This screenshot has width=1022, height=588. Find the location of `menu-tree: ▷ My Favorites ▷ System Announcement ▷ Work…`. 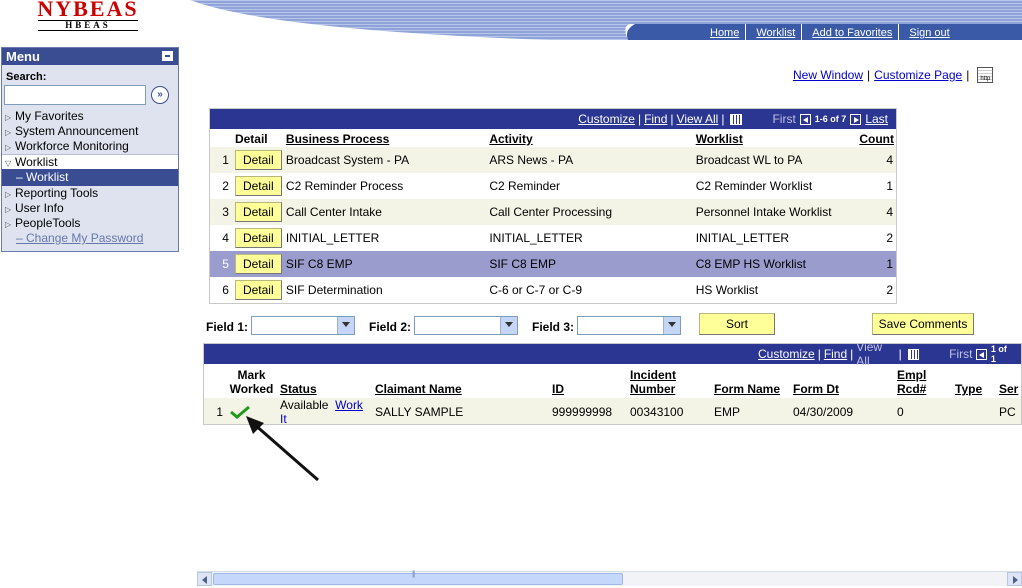

menu-tree: ▷ My Favorites ▷ System Announcement ▷ Work… is located at coordinates (90, 177).